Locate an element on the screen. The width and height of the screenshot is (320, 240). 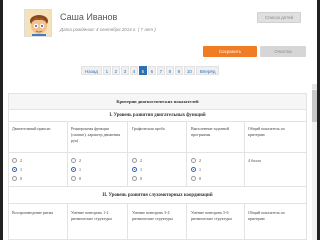
page-7: 7 is located at coordinates (160, 70).